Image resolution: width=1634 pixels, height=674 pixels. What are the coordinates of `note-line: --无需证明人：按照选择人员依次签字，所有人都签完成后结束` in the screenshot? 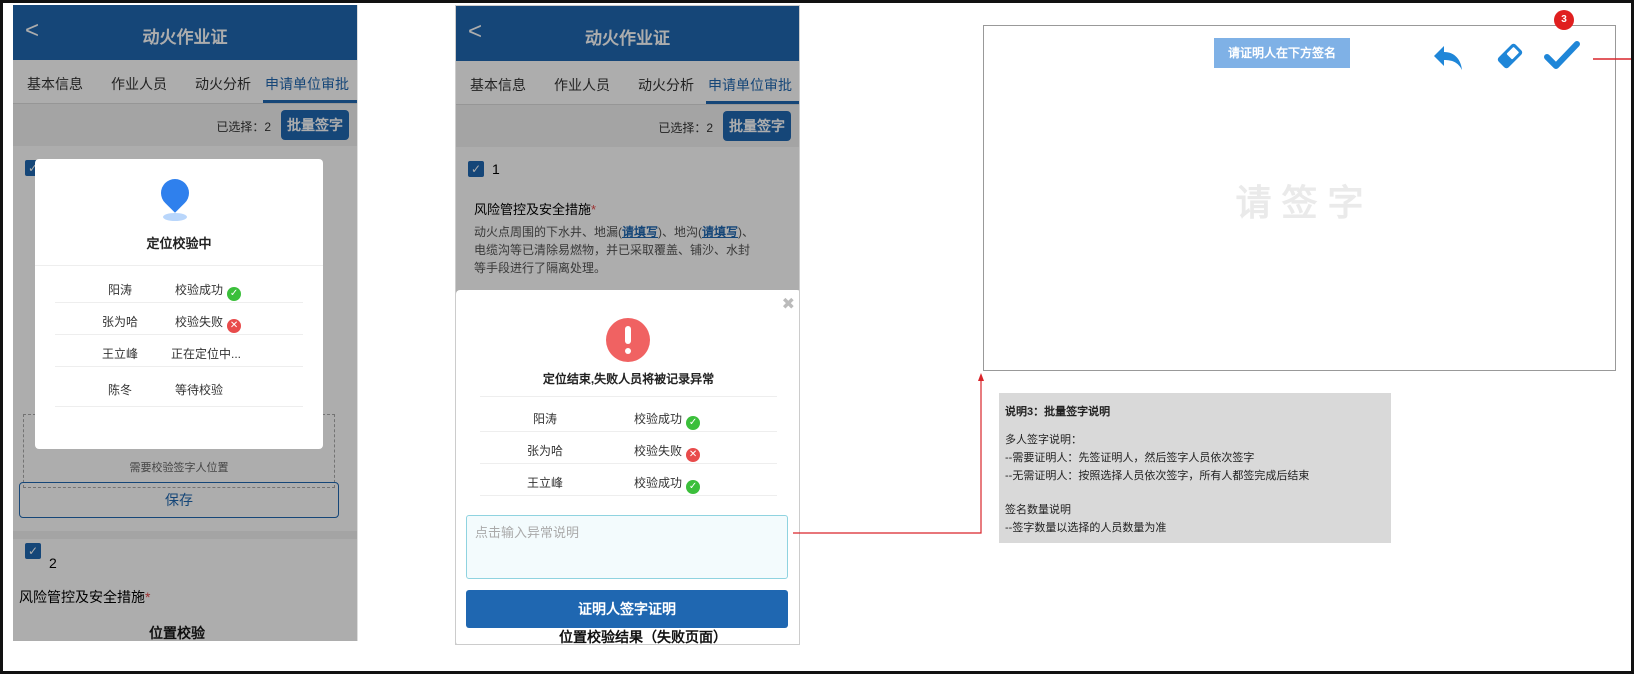 It's located at (1157, 476).